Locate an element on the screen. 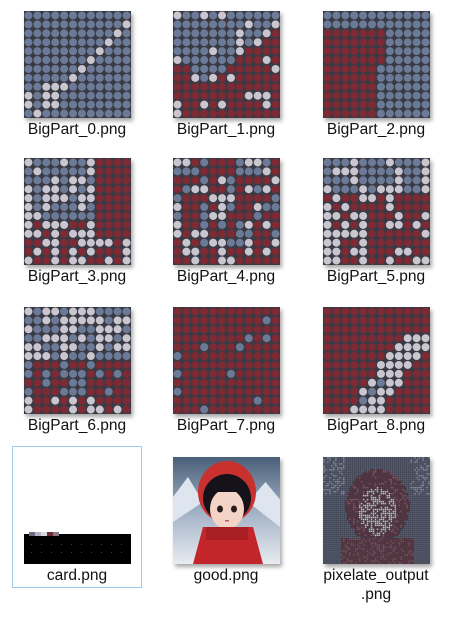  file-item-bigpart-8-png: BigPart_8.png is located at coordinates (376, 367).